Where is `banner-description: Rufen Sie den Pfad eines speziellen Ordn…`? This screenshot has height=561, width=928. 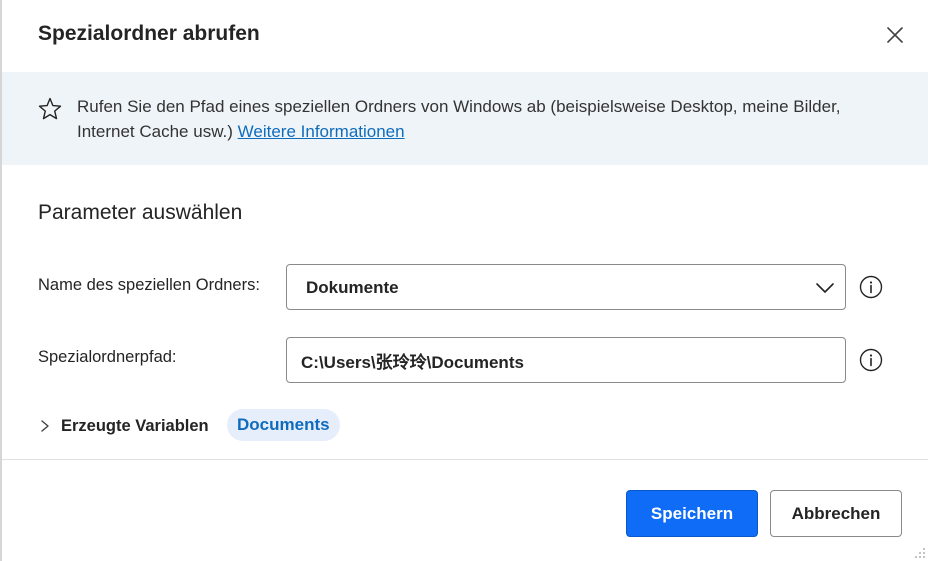
banner-description: Rufen Sie den Pfad eines speziellen Ordn… is located at coordinates (487, 119).